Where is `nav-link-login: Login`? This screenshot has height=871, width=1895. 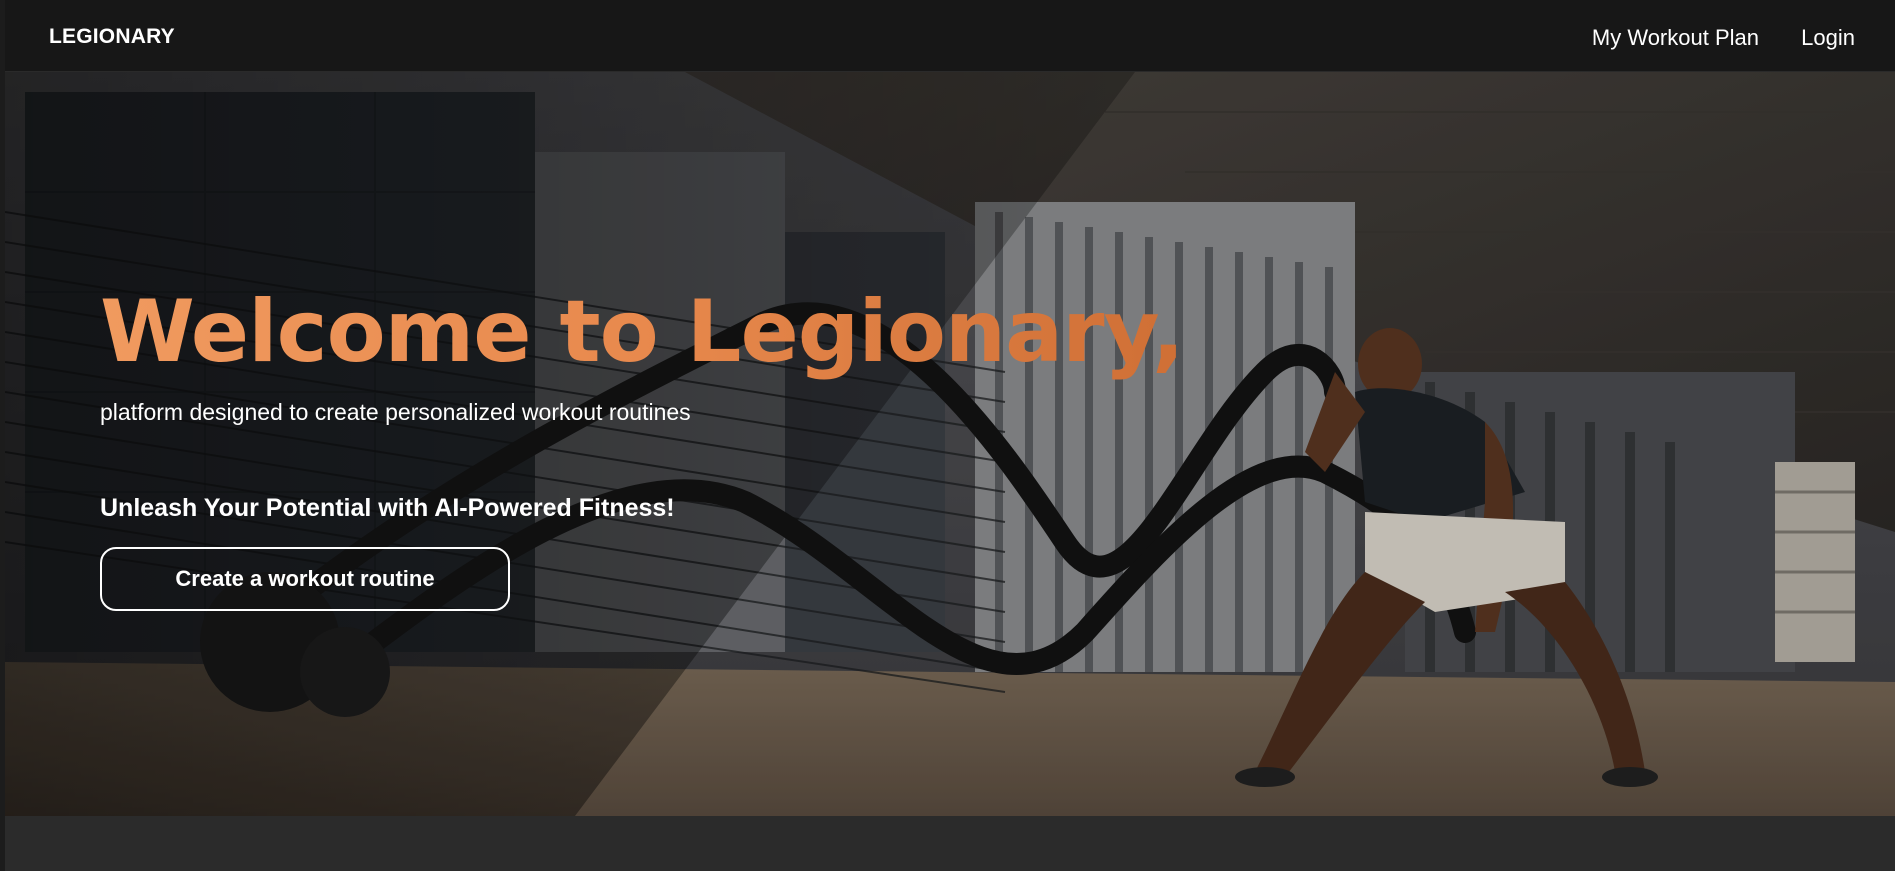
nav-link-login: Login is located at coordinates (1828, 38).